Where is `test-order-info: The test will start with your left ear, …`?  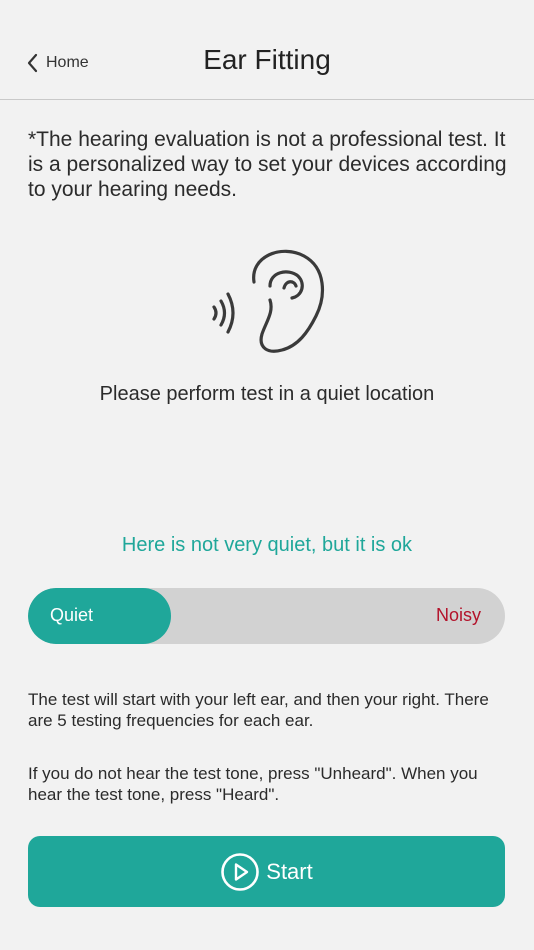 test-order-info: The test will start with your left ear, … is located at coordinates (258, 710).